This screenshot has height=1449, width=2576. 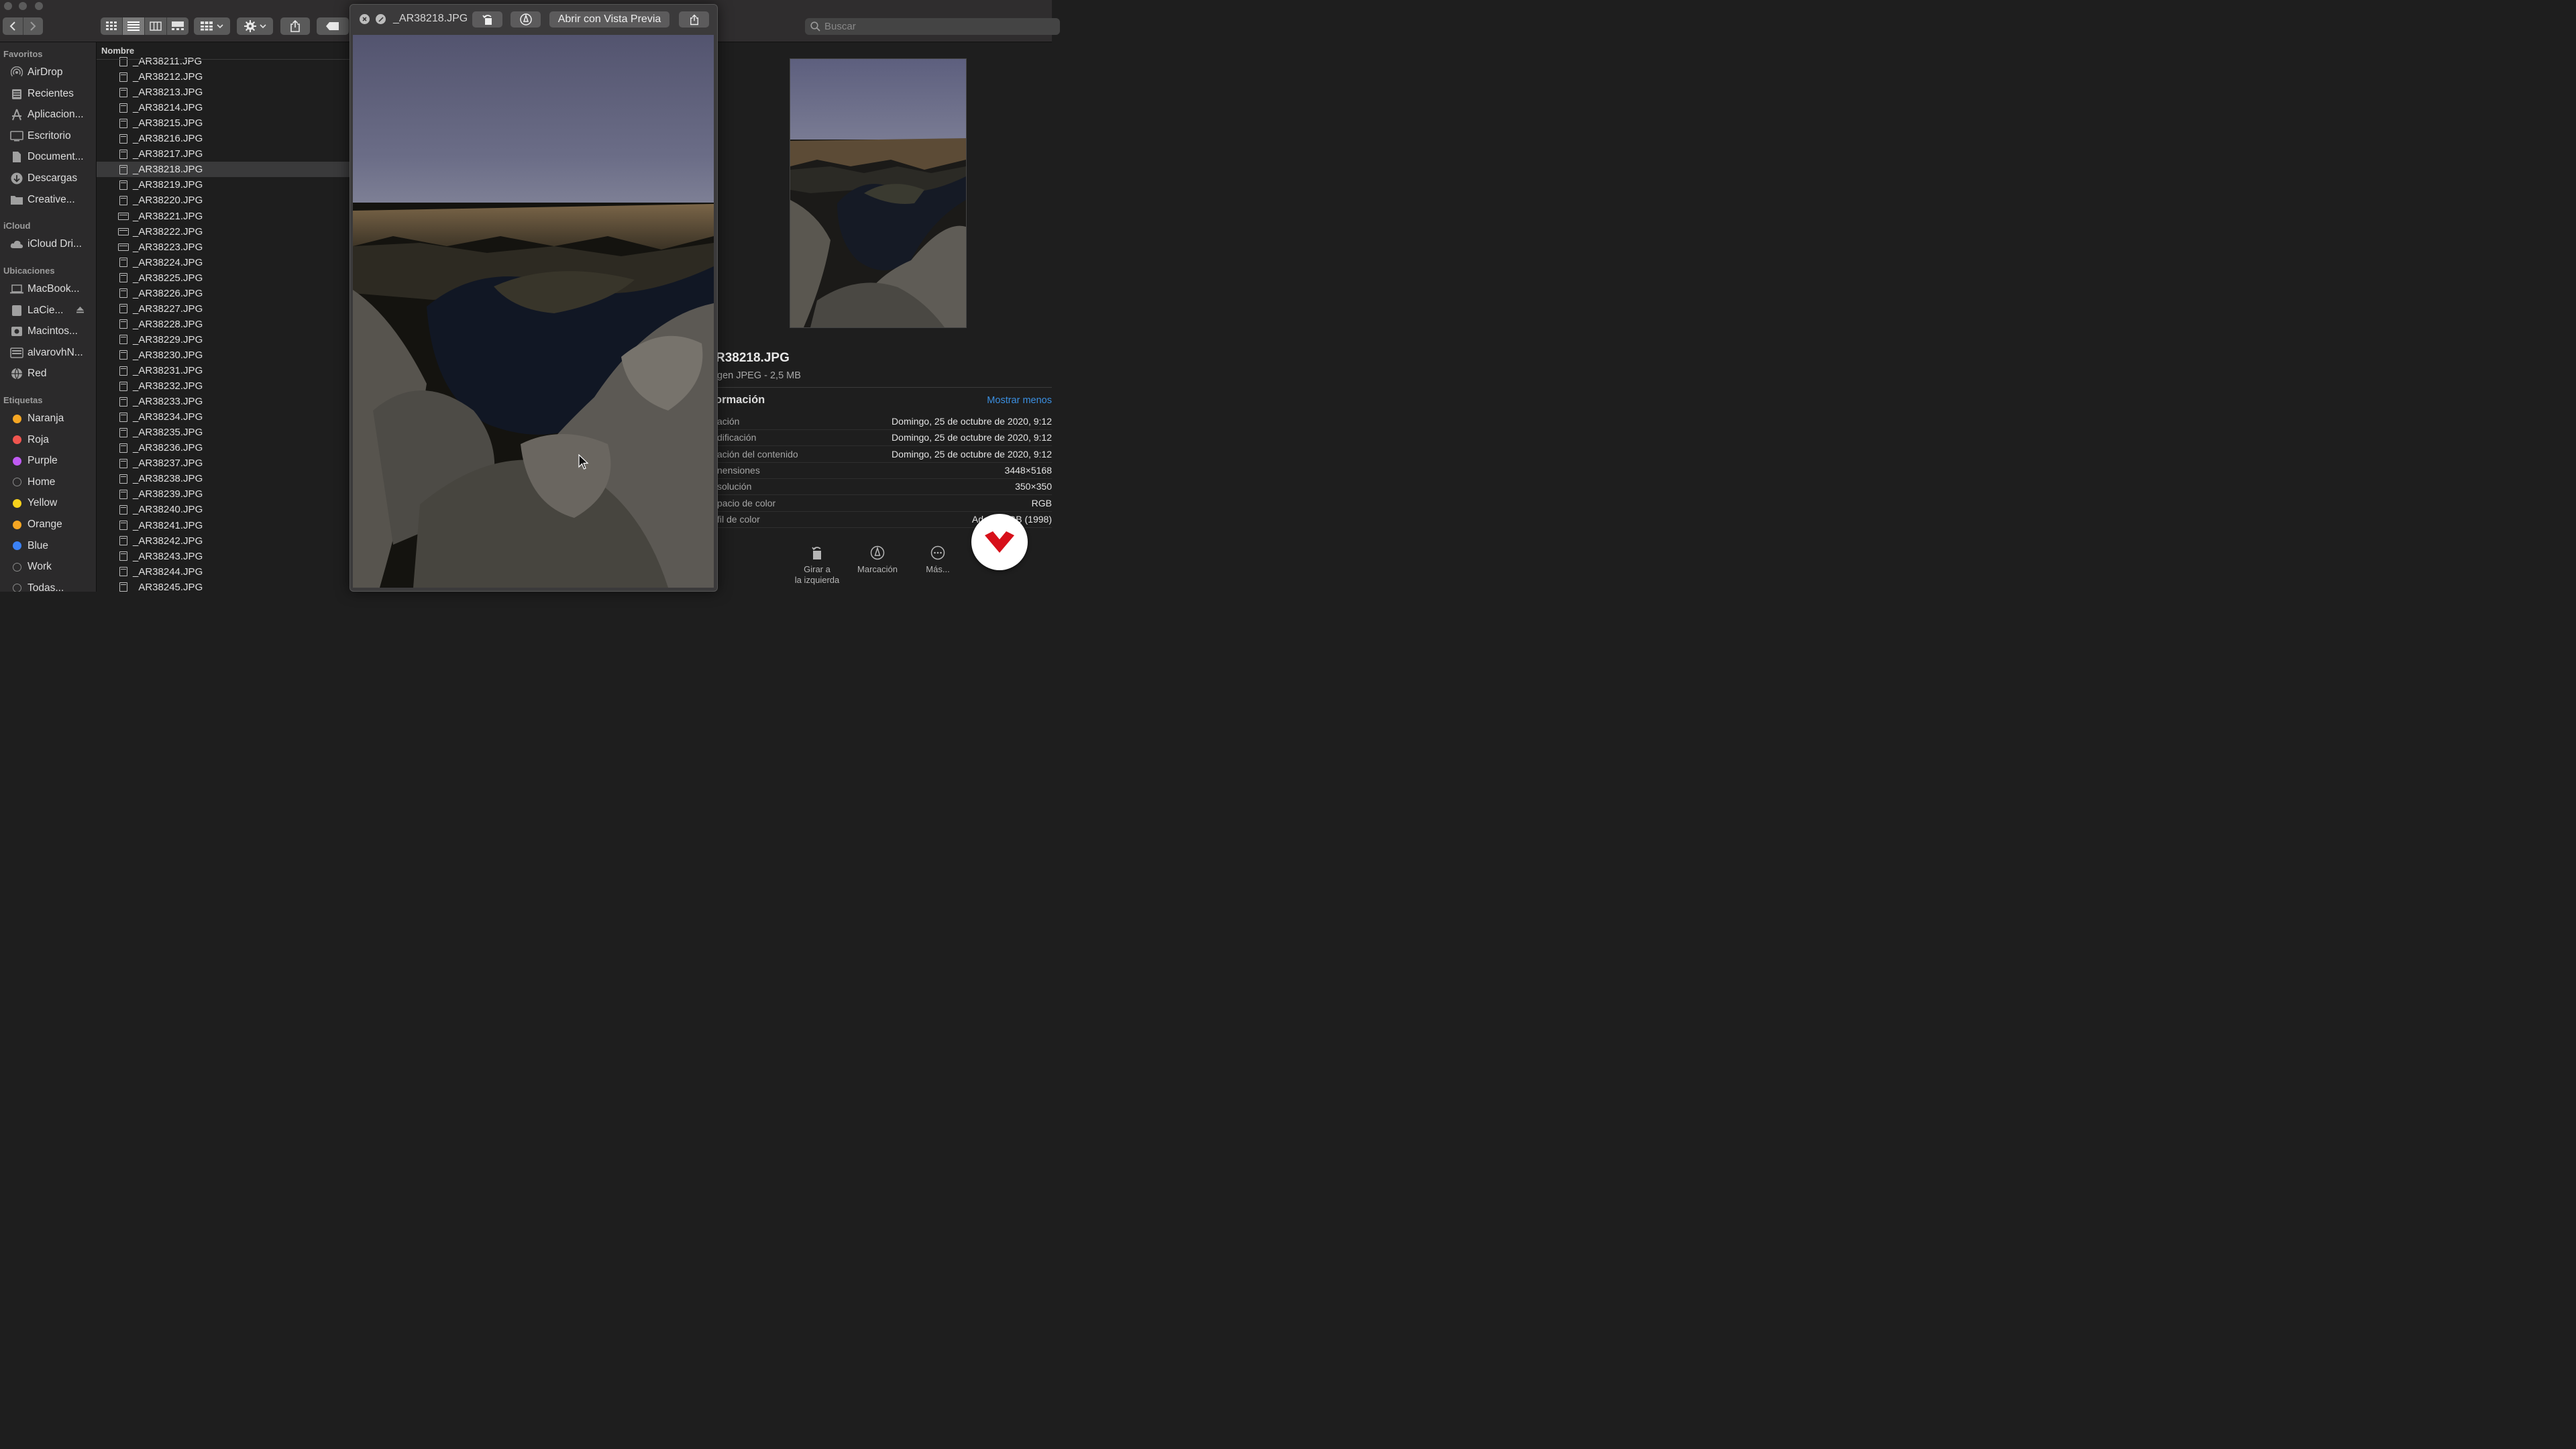 I want to click on metadata-value: 3448×5168, so click(x=1028, y=470).